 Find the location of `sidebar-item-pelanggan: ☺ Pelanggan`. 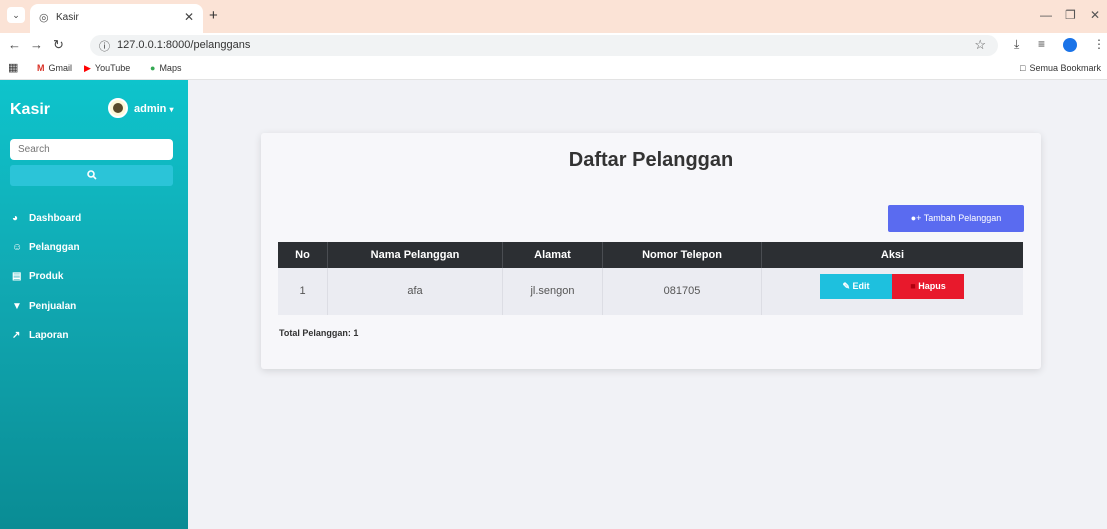

sidebar-item-pelanggan: ☺ Pelanggan is located at coordinates (46, 247).